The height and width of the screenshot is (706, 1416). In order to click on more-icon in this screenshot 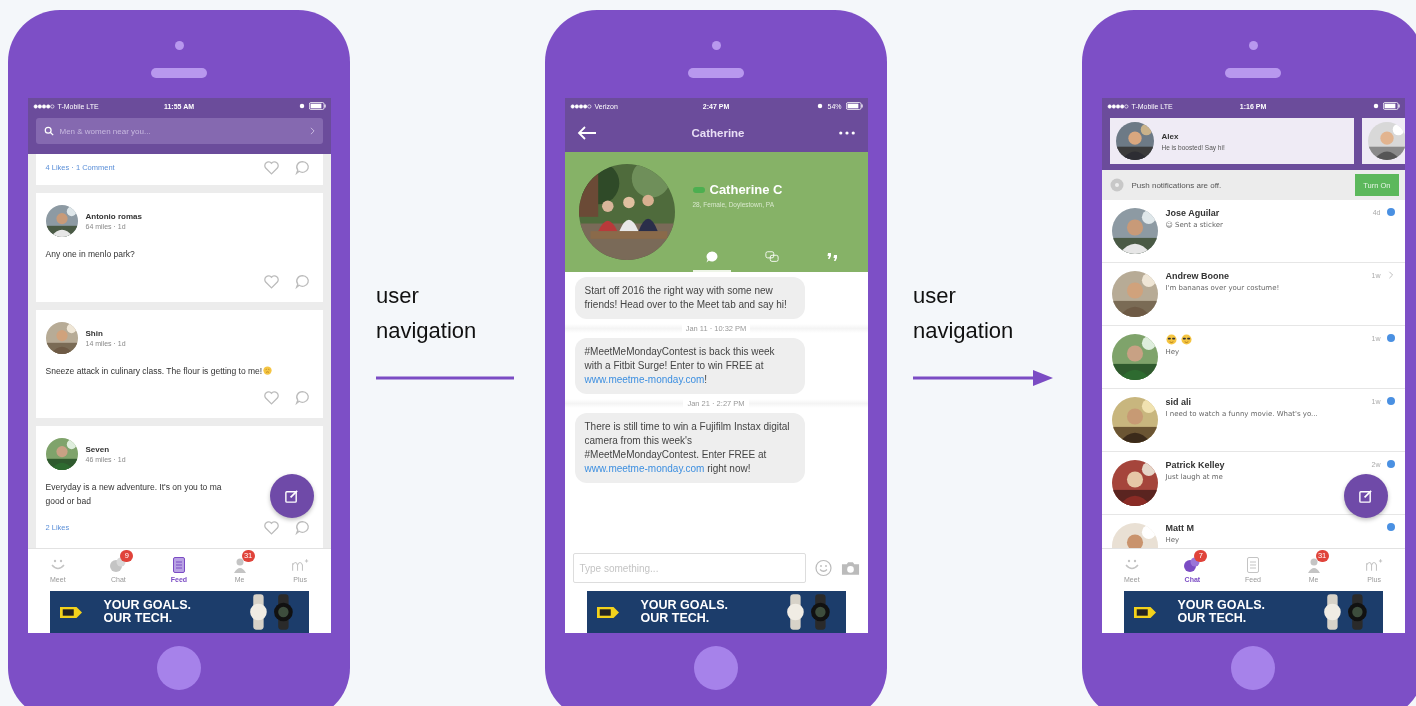, I will do `click(847, 133)`.